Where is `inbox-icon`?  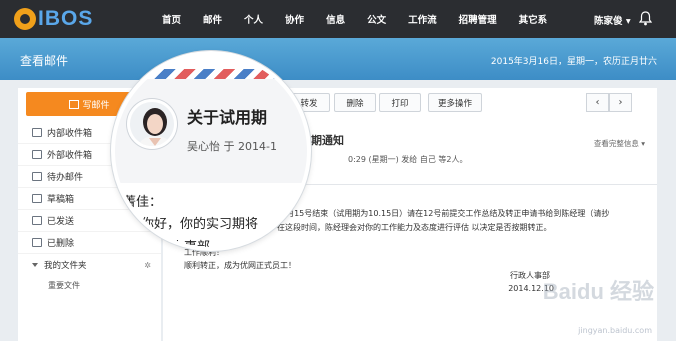 inbox-icon is located at coordinates (37, 132).